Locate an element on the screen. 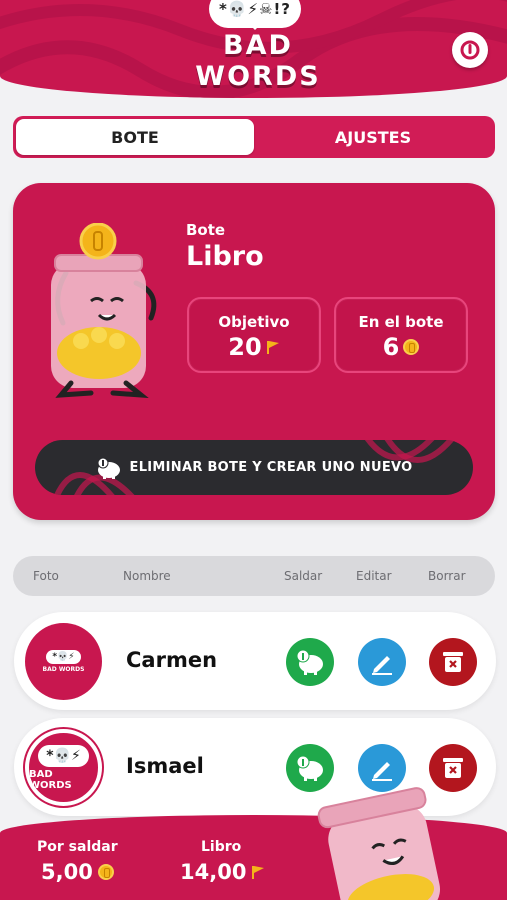 This screenshot has height=900, width=507. goal-value: 20 is located at coordinates (245, 347).